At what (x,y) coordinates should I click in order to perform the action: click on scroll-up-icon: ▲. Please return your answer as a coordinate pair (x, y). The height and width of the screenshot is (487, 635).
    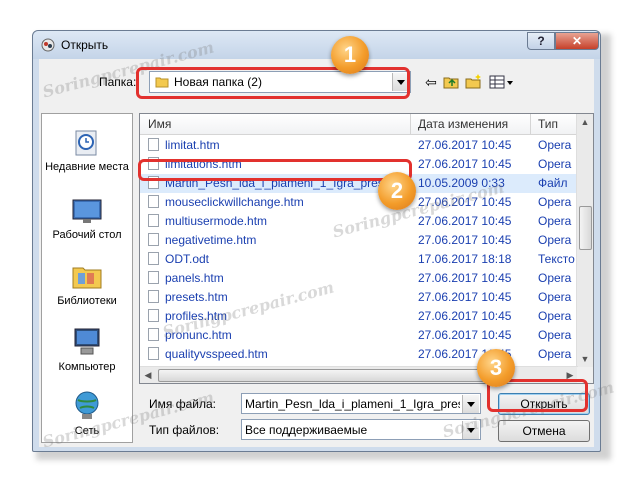
    Looking at the image, I should click on (585, 122).